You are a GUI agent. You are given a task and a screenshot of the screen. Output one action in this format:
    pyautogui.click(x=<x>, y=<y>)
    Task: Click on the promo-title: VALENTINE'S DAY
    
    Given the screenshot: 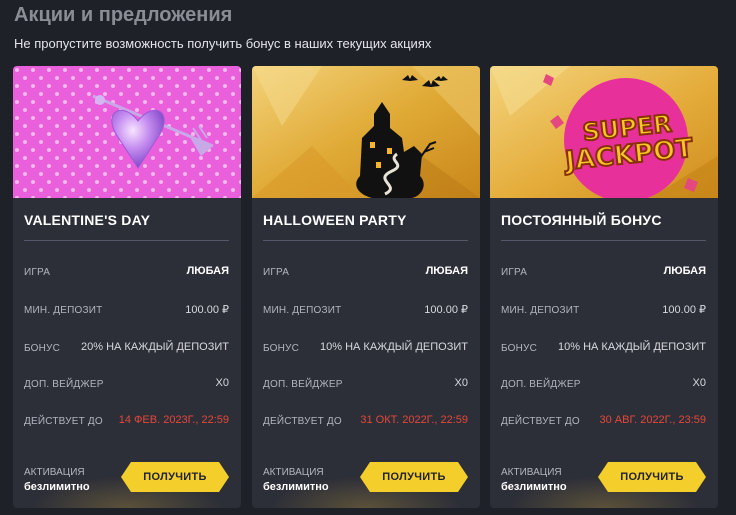 What is the action you would take?
    pyautogui.click(x=87, y=220)
    